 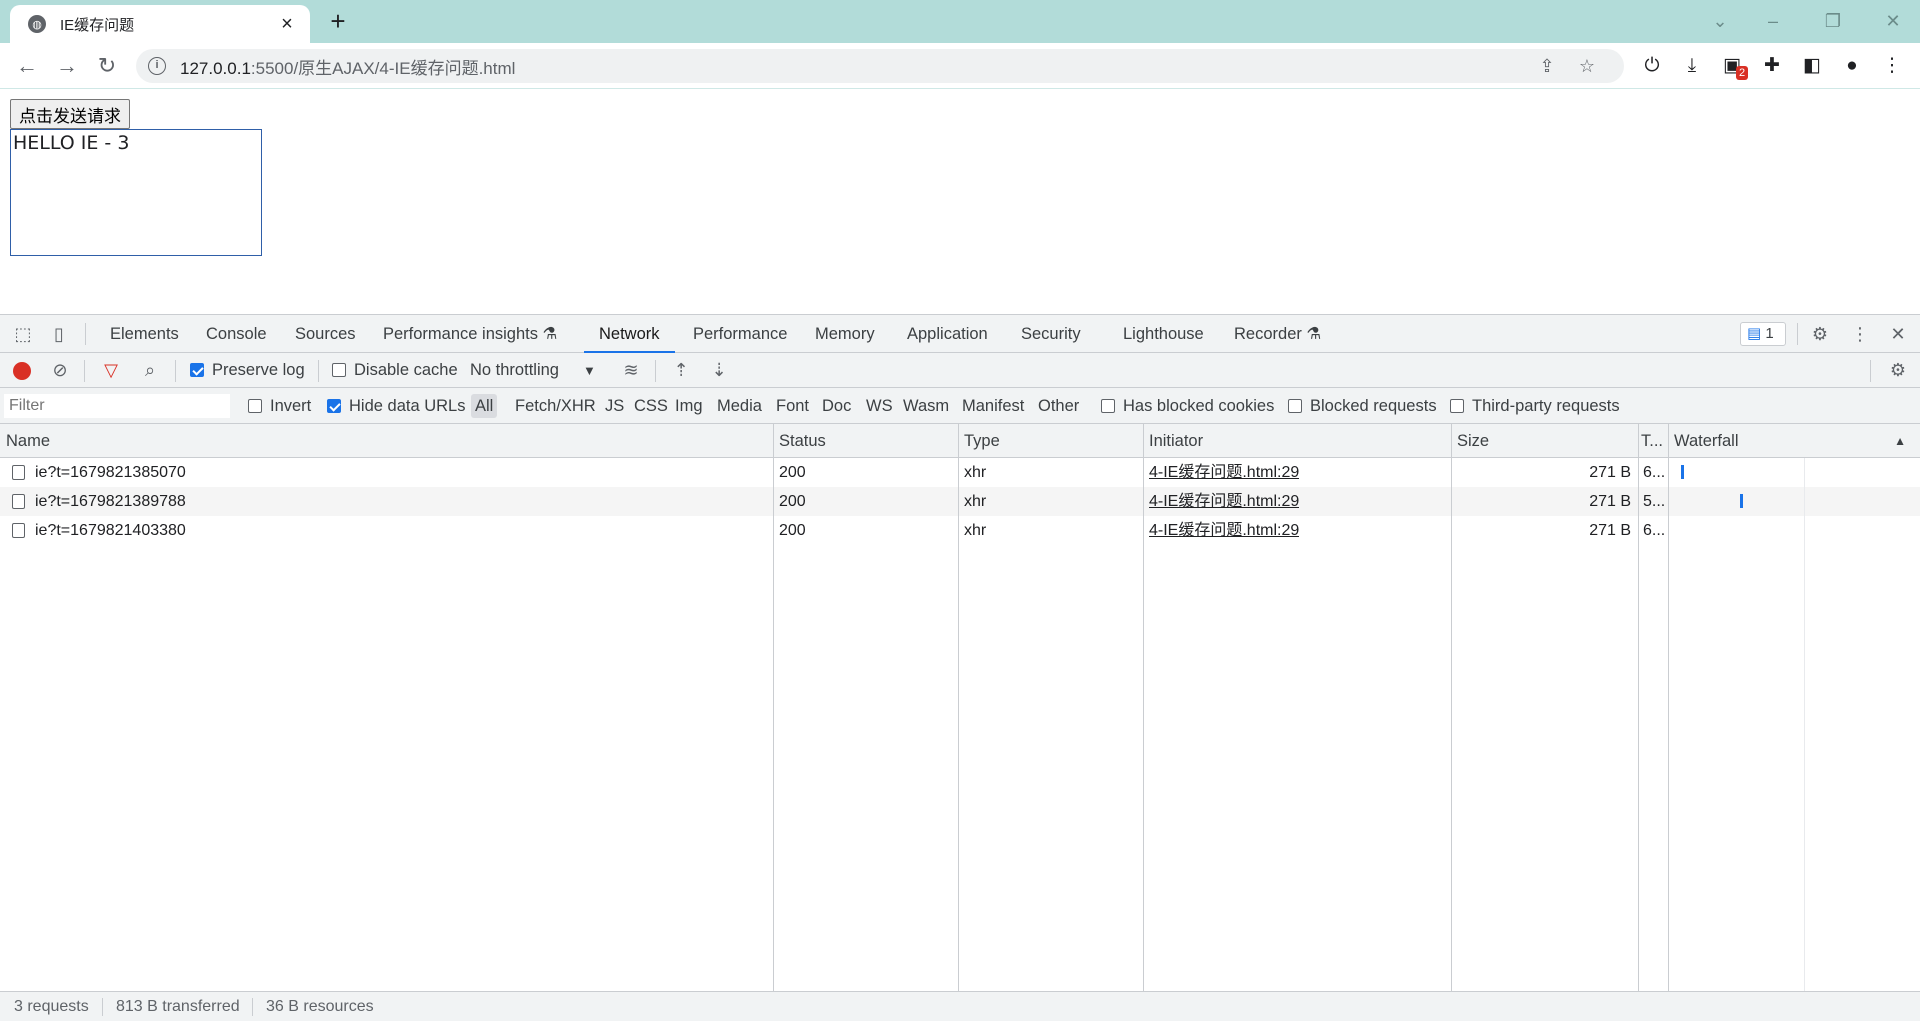 I want to click on send-request-button: 点击发送请求, so click(x=70, y=114).